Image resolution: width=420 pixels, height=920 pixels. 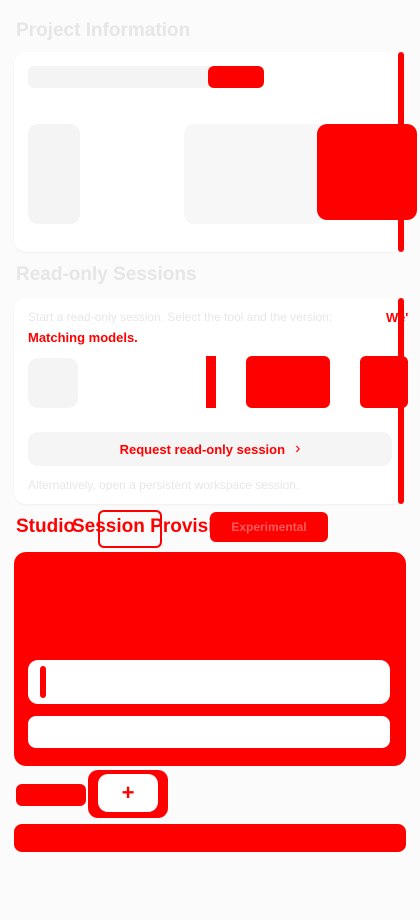 What do you see at coordinates (51, 795) in the screenshot?
I see `bottom-red-label` at bounding box center [51, 795].